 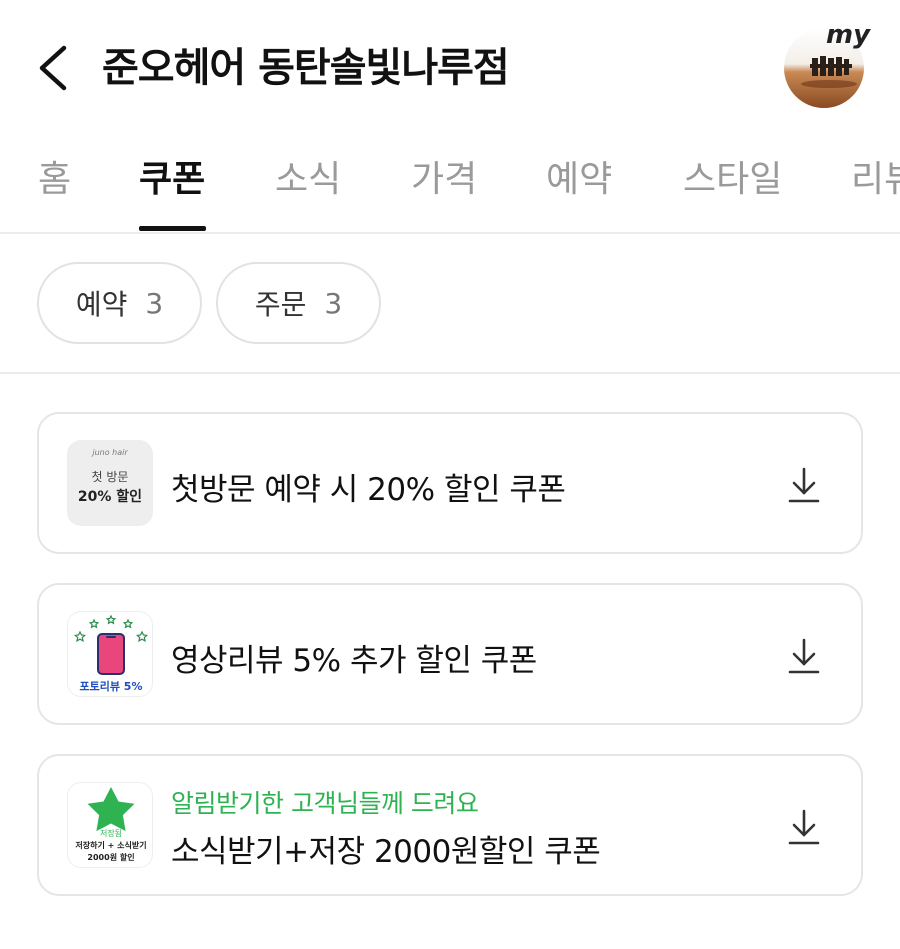 I want to click on filter-chip-booking: 예약 3, so click(x=119, y=303).